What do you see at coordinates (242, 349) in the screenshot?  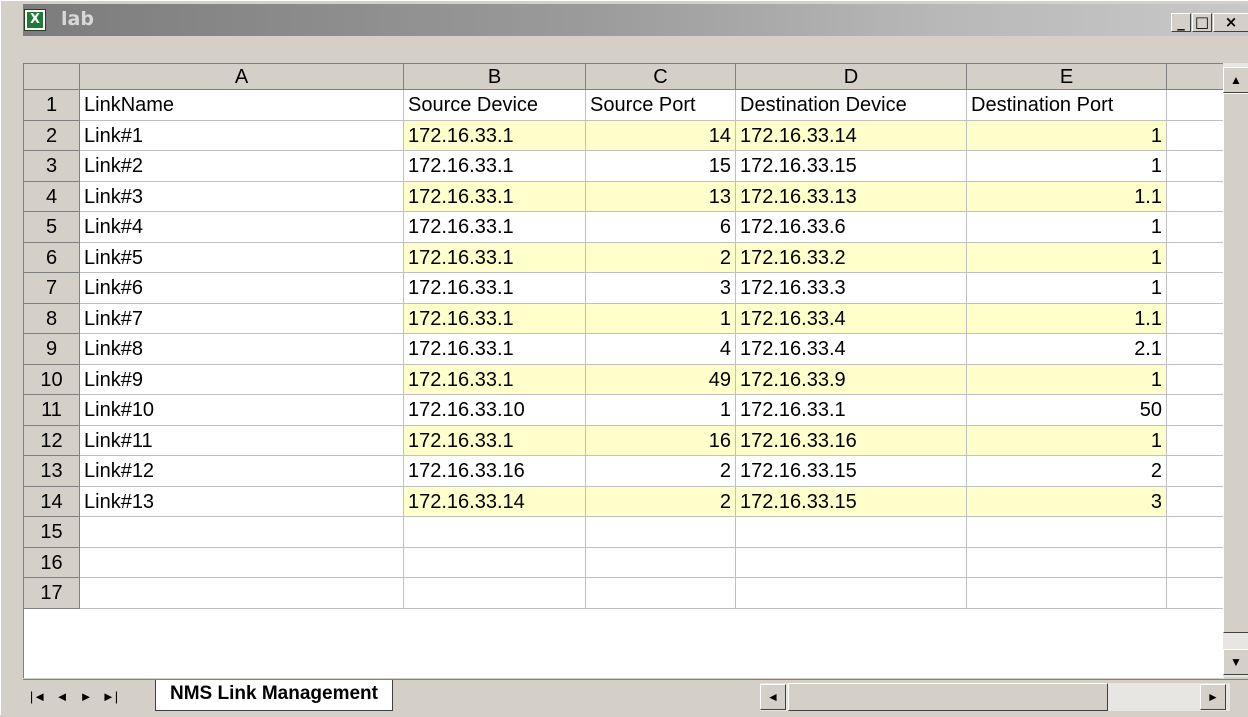 I see `table-cell: Link#8` at bounding box center [242, 349].